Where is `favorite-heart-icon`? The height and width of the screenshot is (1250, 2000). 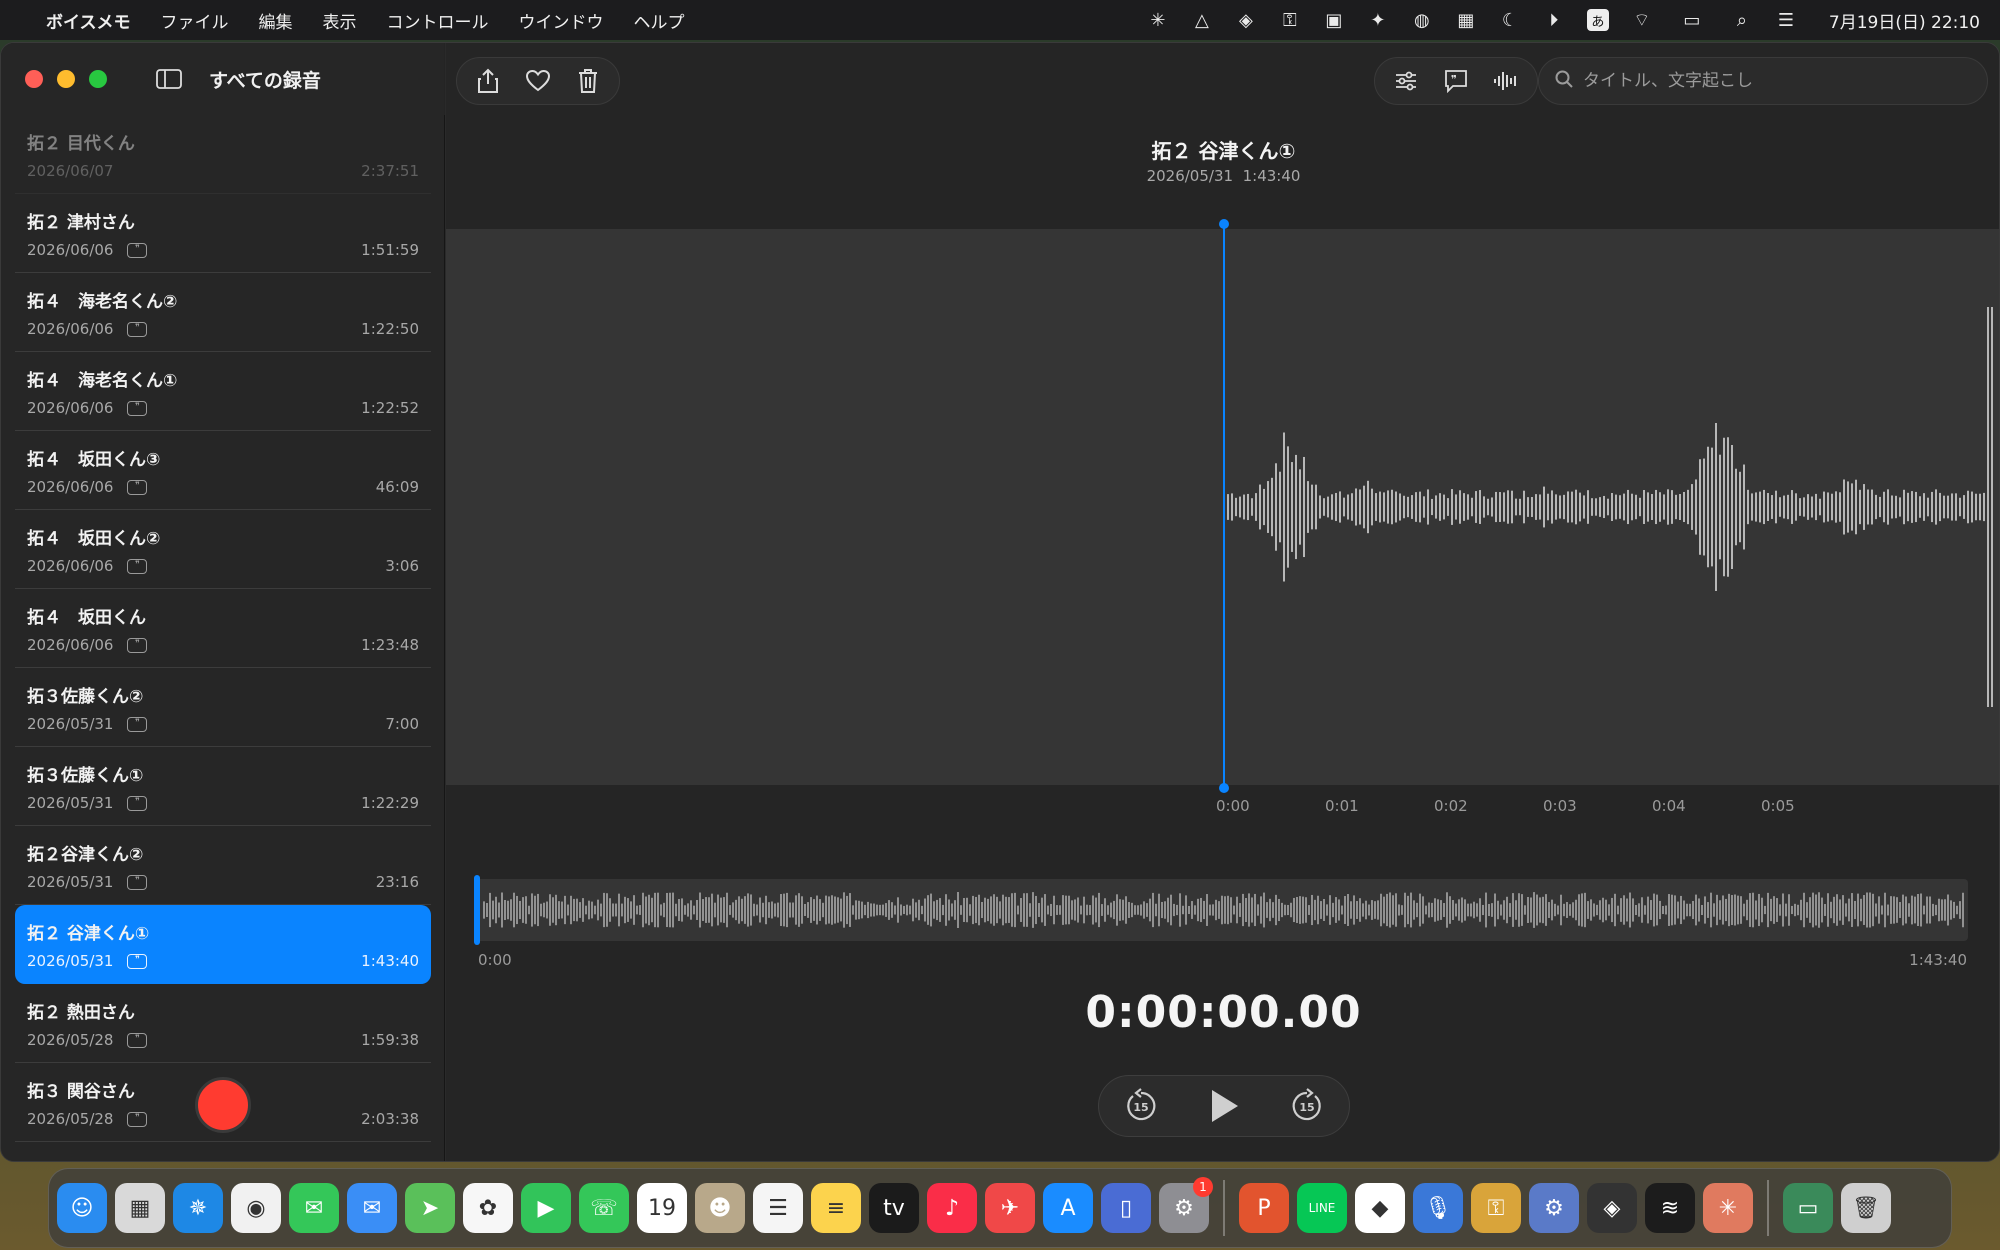
favorite-heart-icon is located at coordinates (538, 81).